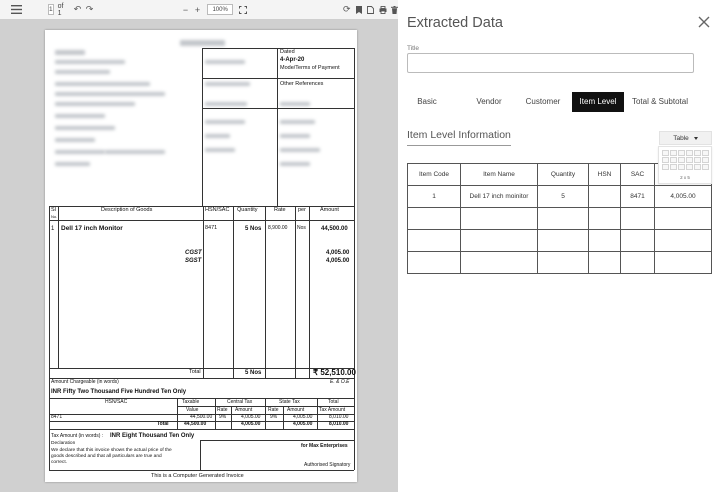 This screenshot has height=492, width=728. I want to click on menu-icon, so click(16, 10).